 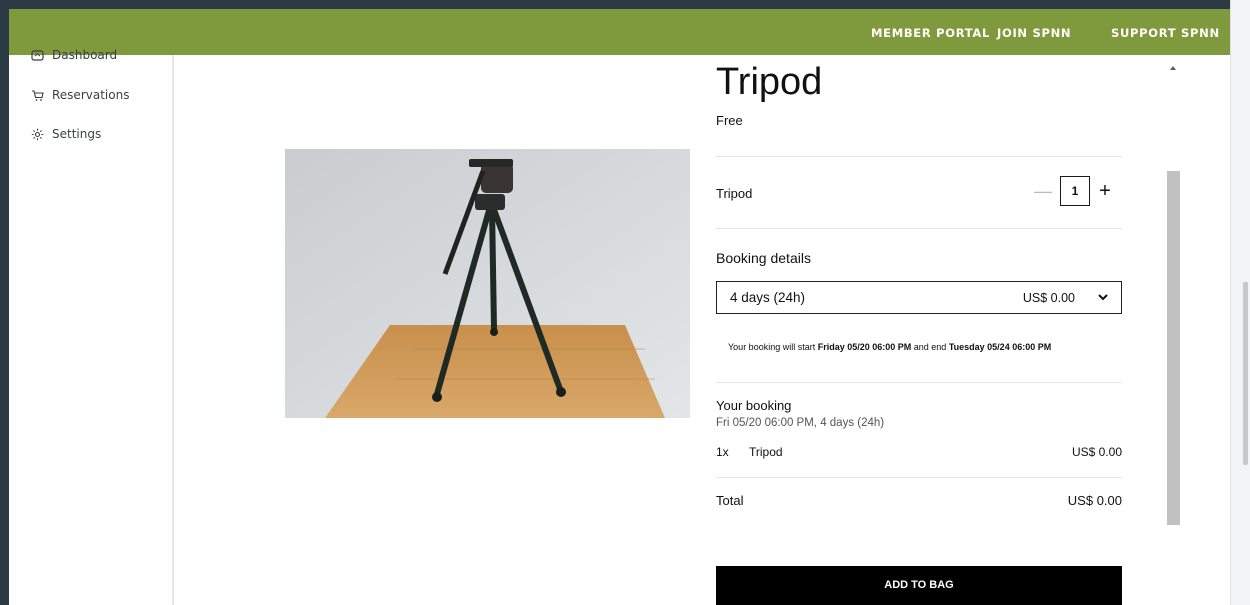 What do you see at coordinates (919, 585) in the screenshot?
I see `add-to-bag-button: ADD TO BAG` at bounding box center [919, 585].